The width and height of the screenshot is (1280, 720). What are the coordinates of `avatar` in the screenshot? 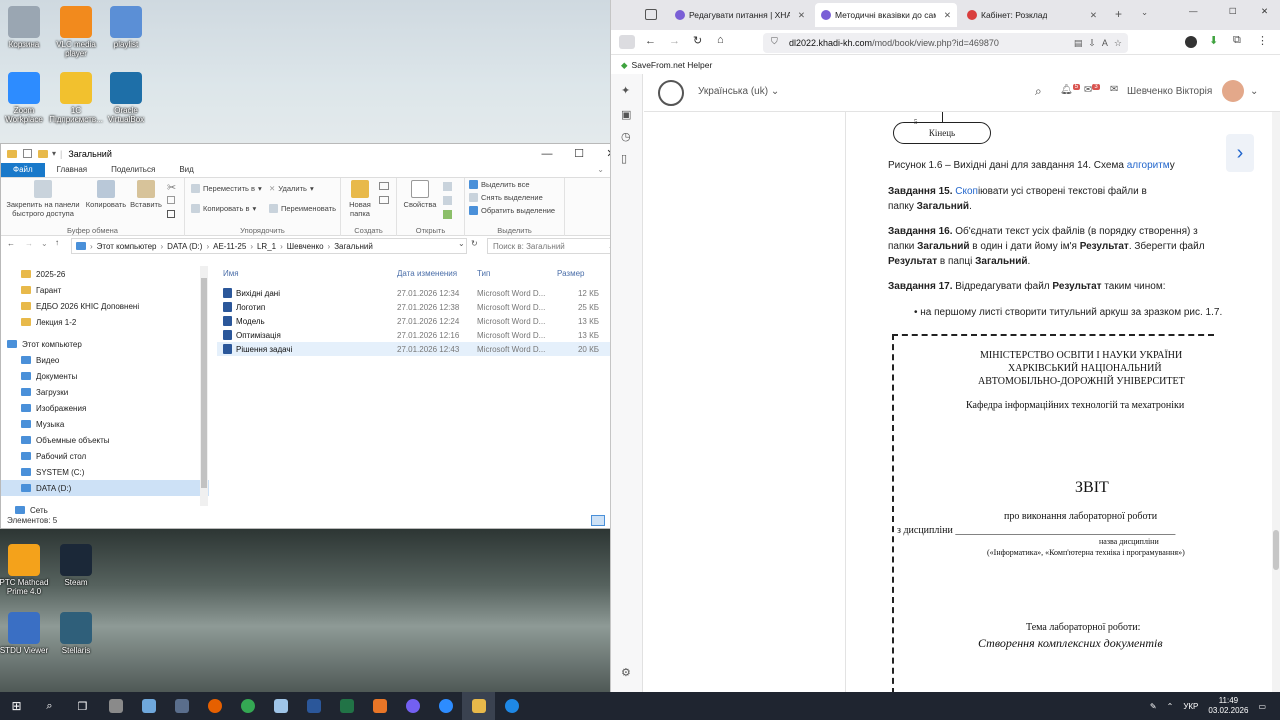 It's located at (1233, 91).